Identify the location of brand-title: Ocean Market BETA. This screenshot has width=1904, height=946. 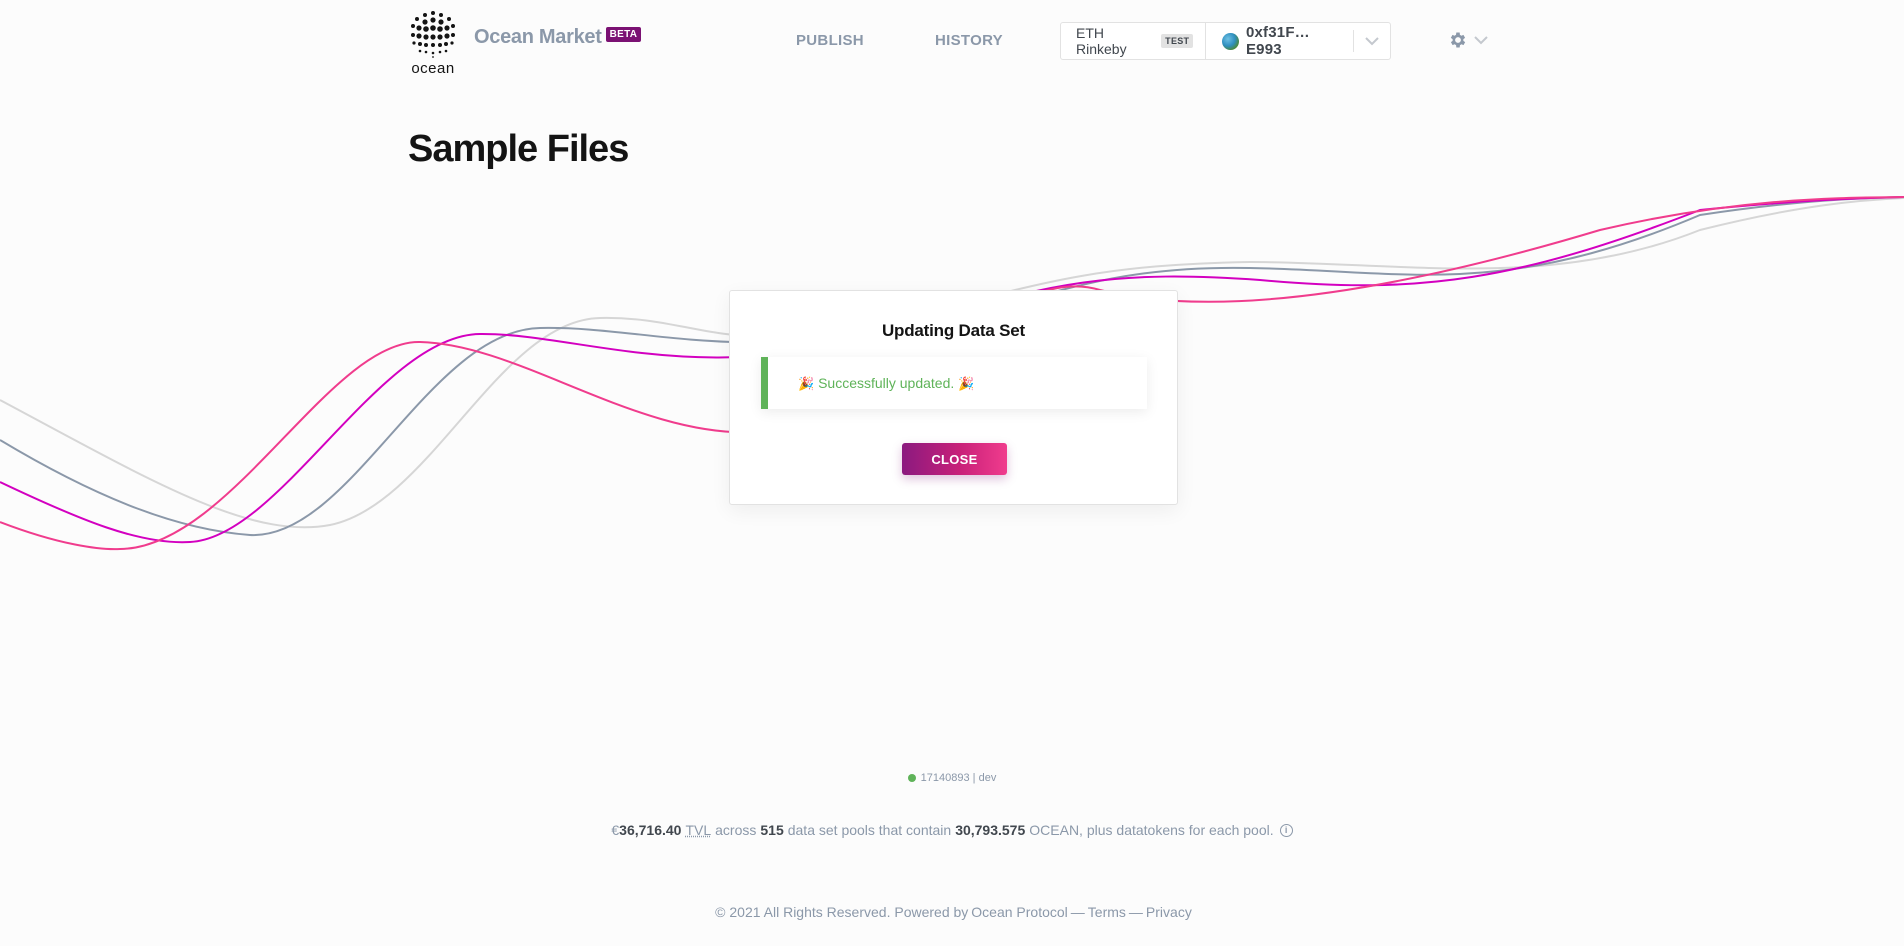
(558, 37).